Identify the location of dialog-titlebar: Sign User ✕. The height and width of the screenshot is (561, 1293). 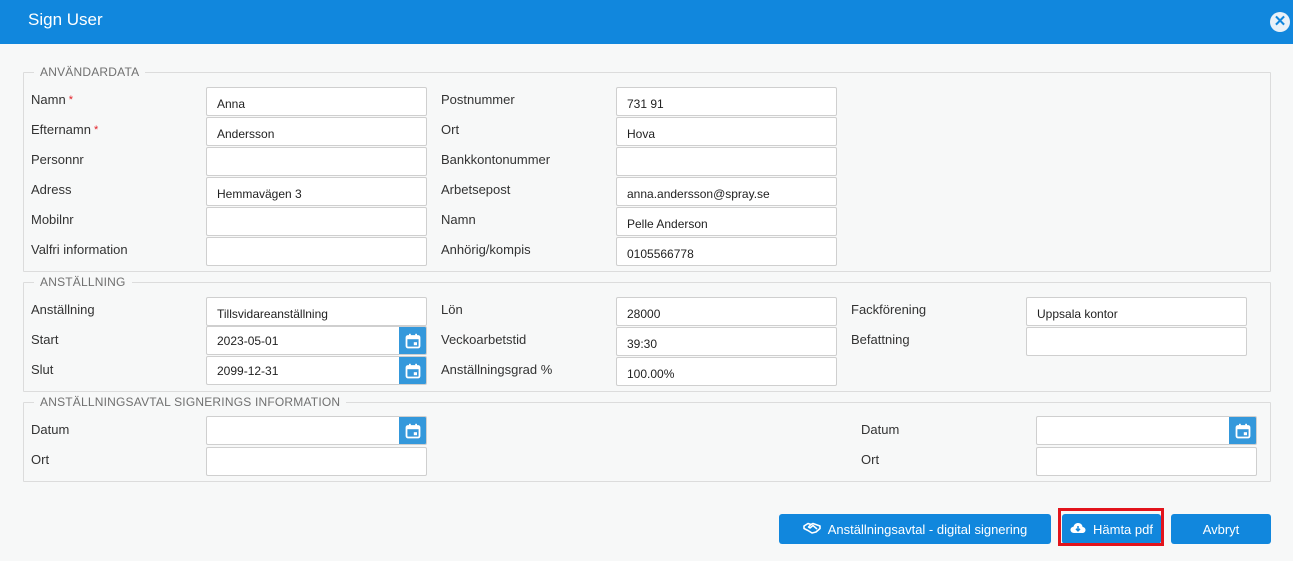
(646, 22).